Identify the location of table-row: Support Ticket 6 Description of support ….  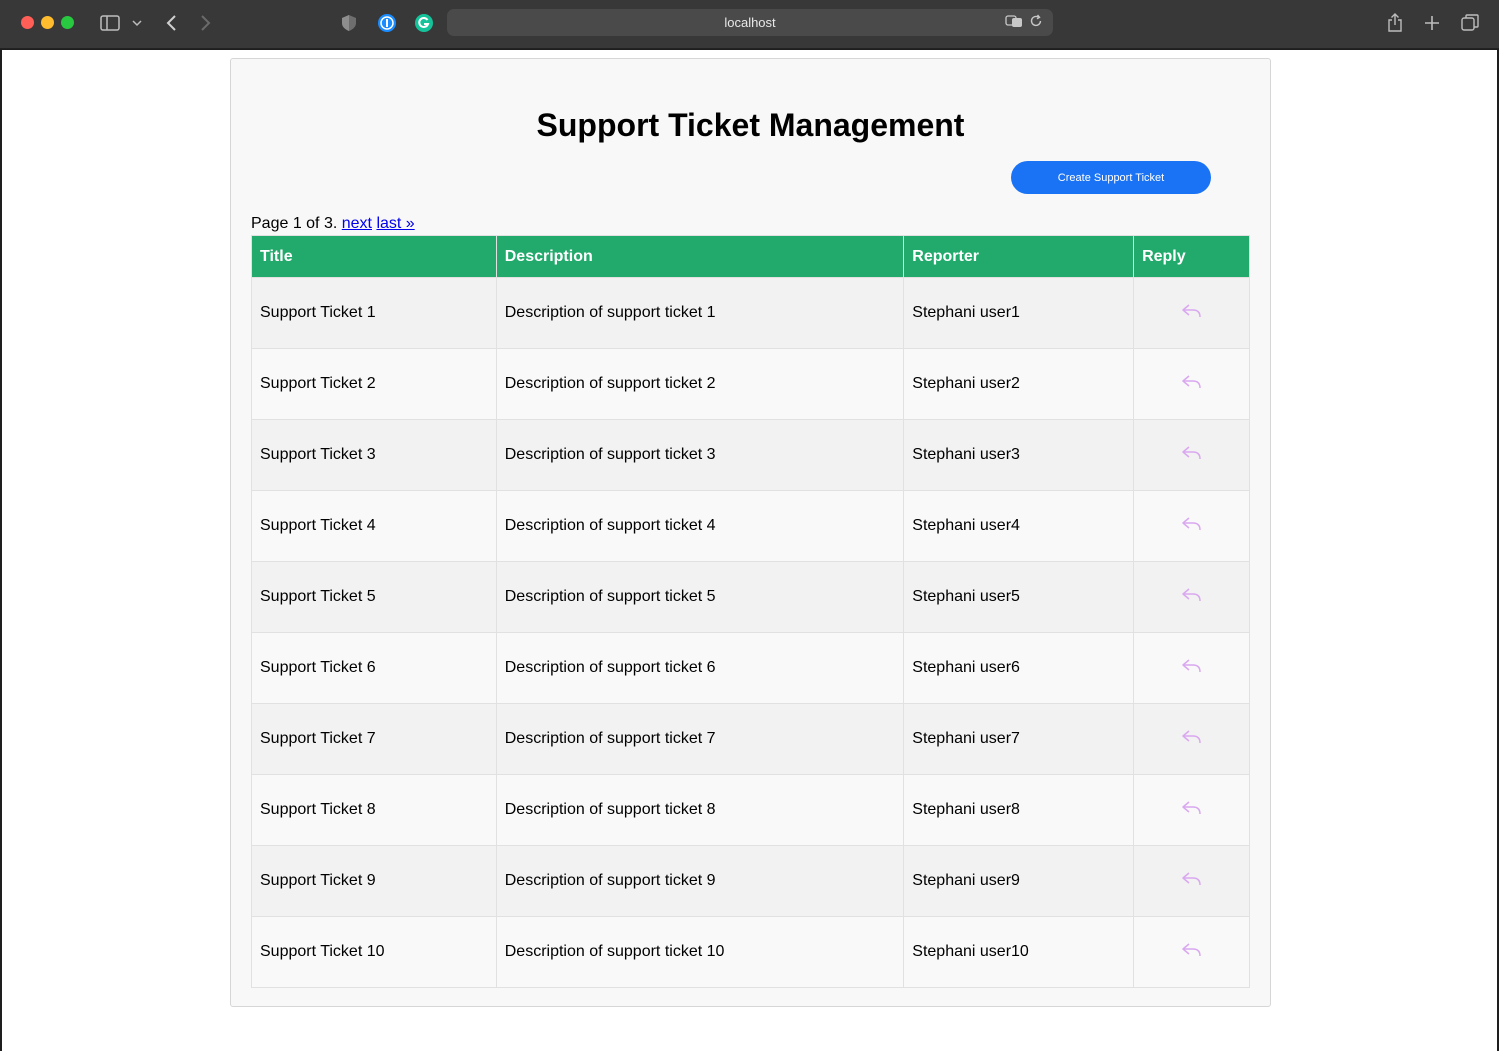
(750, 668).